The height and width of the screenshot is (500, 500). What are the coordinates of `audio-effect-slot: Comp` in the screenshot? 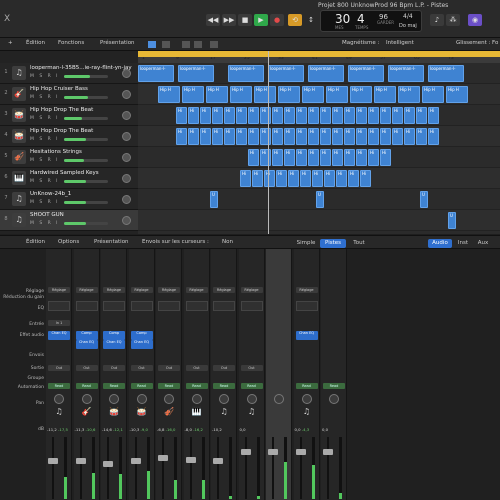 It's located at (141, 335).